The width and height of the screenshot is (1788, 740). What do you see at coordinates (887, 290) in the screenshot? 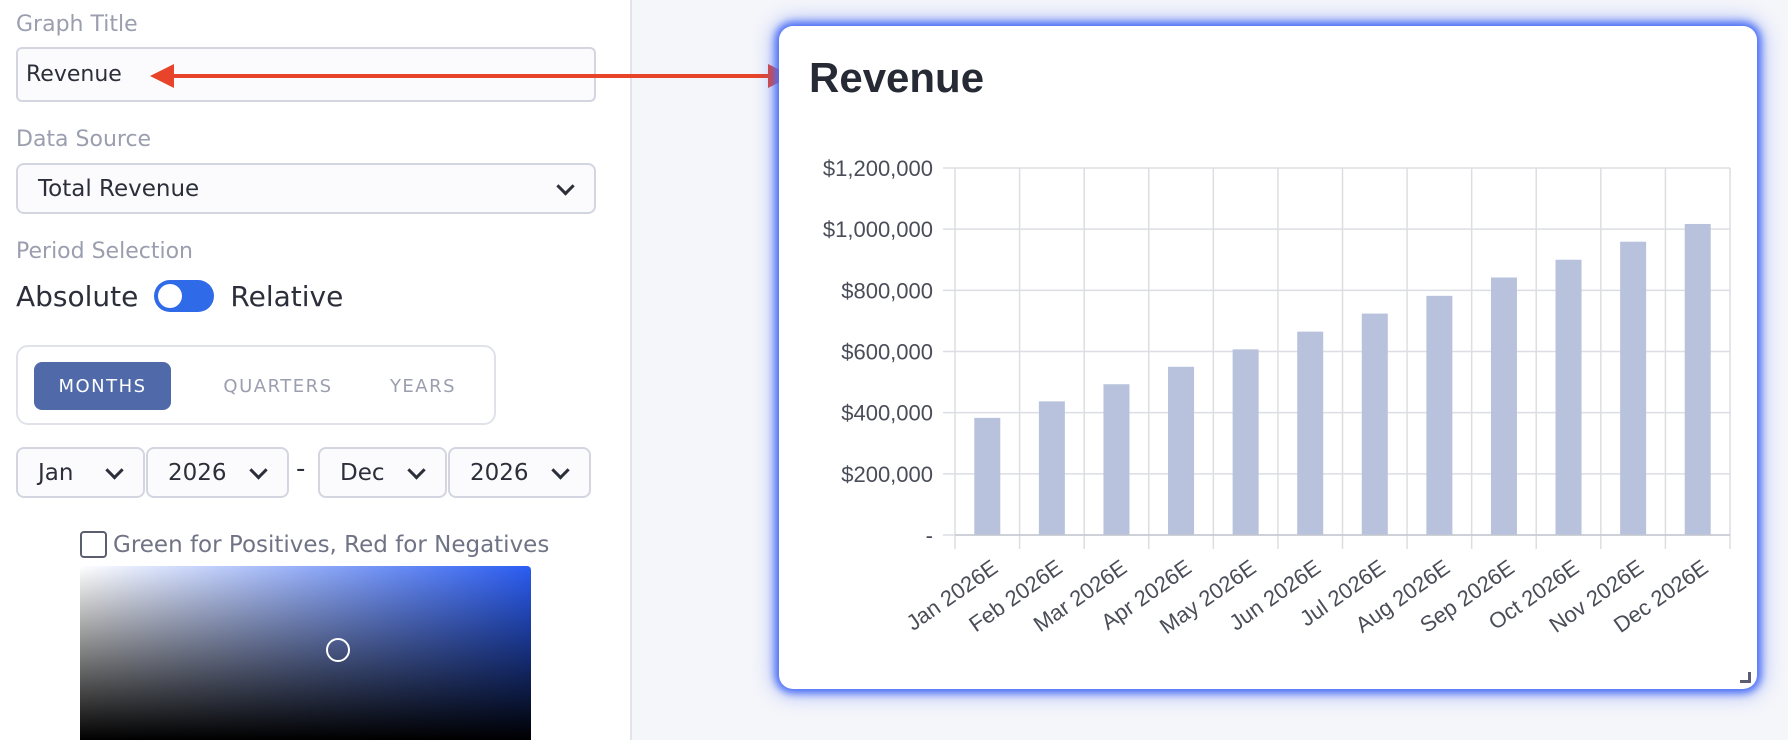
I see `y-tick-label: $800,000` at bounding box center [887, 290].